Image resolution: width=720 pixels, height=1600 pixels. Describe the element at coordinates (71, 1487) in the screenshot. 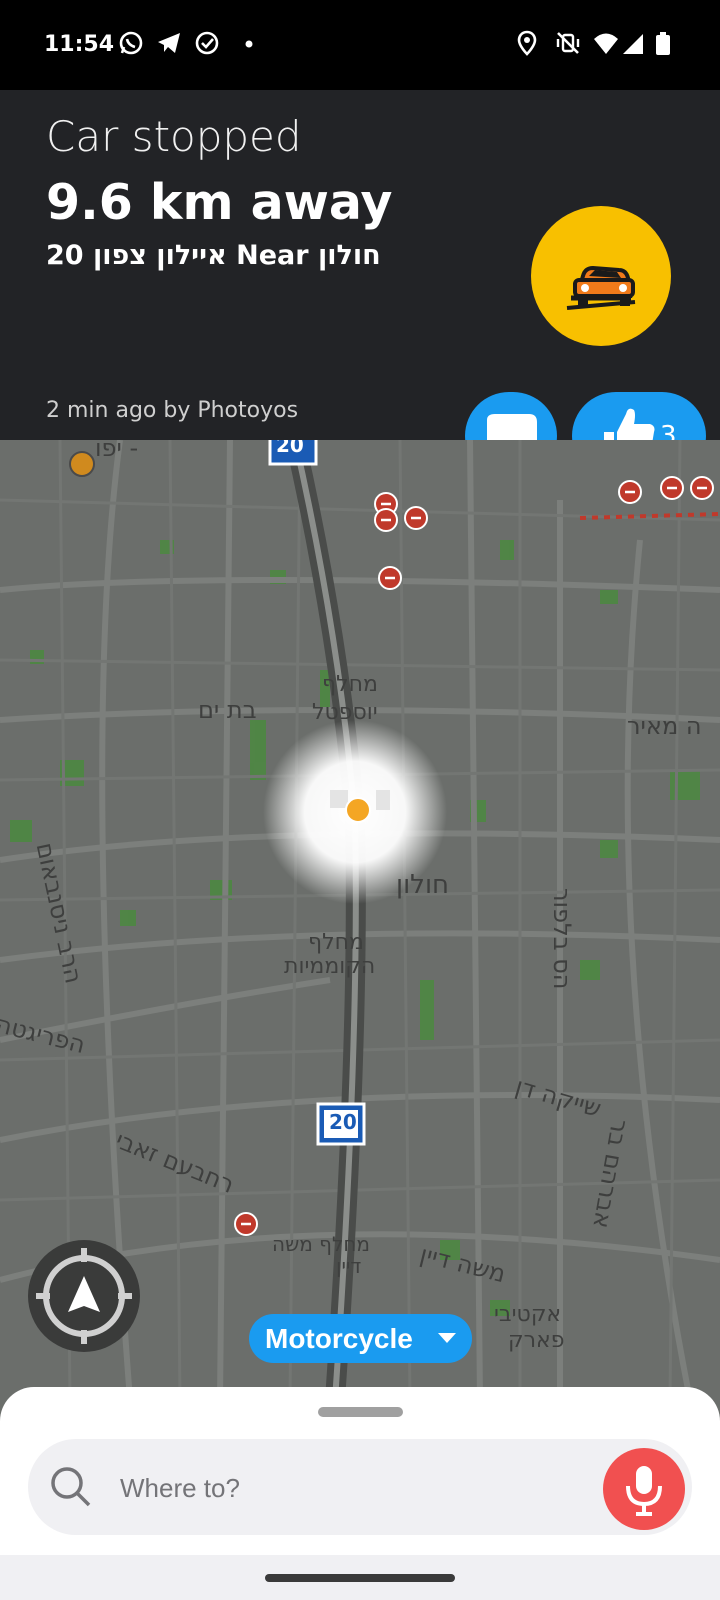

I see `search-icon` at that location.